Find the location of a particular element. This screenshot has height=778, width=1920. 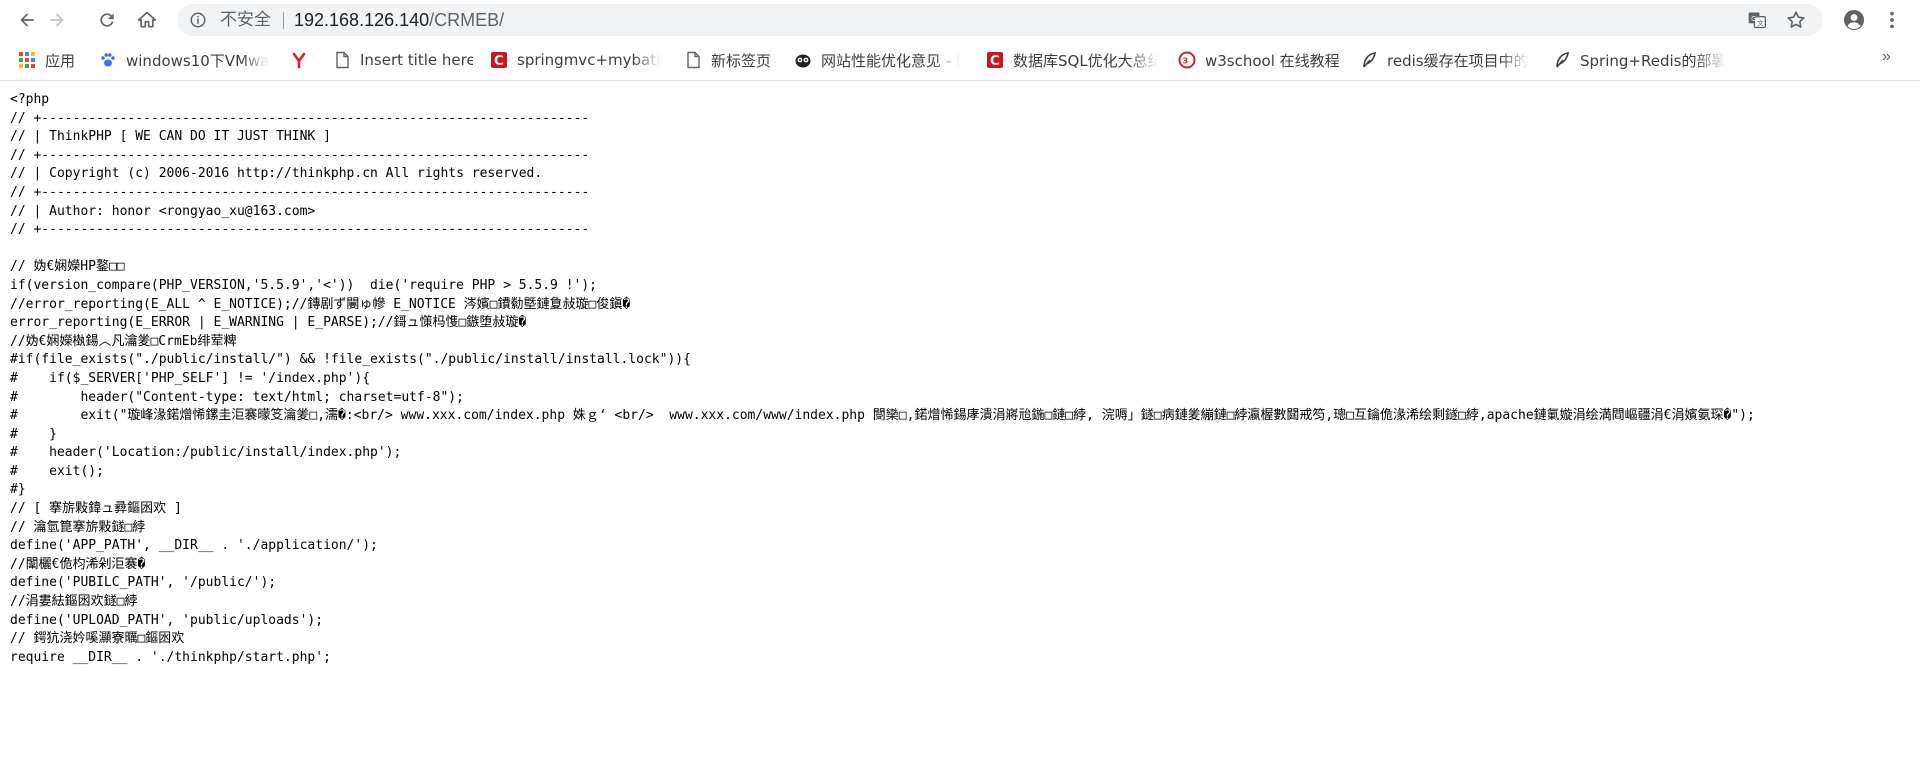

browser-menu-button is located at coordinates (1892, 20).